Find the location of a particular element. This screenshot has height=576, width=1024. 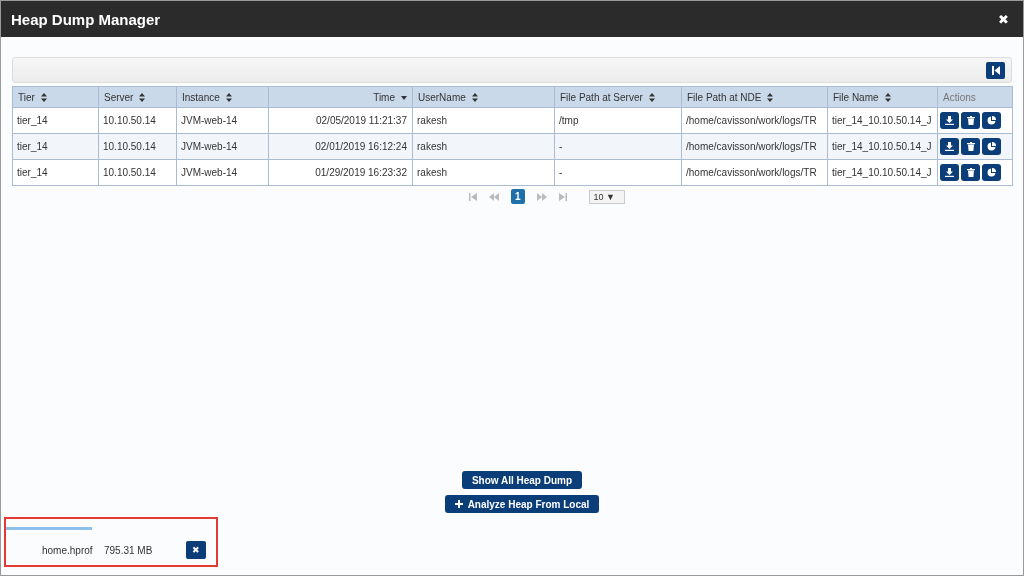

window-title: Heap Dump Manager is located at coordinates (86, 19).